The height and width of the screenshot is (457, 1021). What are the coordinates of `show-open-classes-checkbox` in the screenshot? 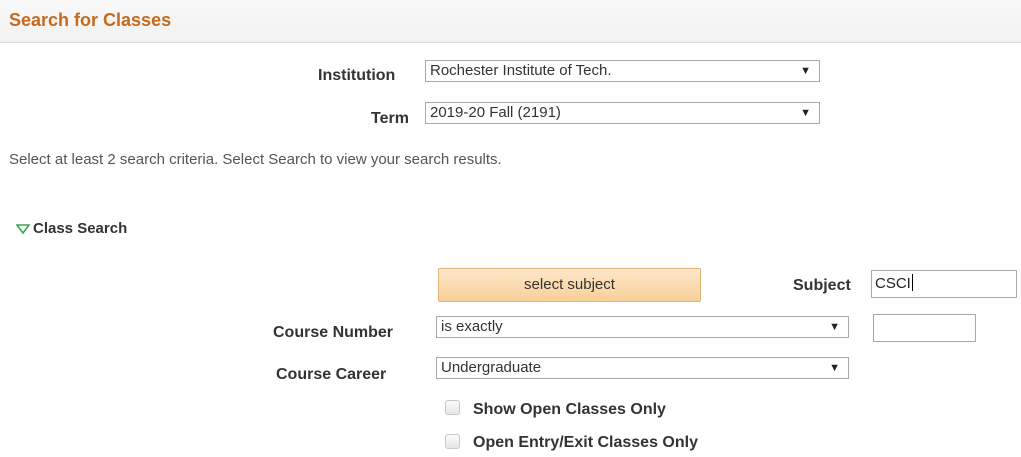 It's located at (452, 407).